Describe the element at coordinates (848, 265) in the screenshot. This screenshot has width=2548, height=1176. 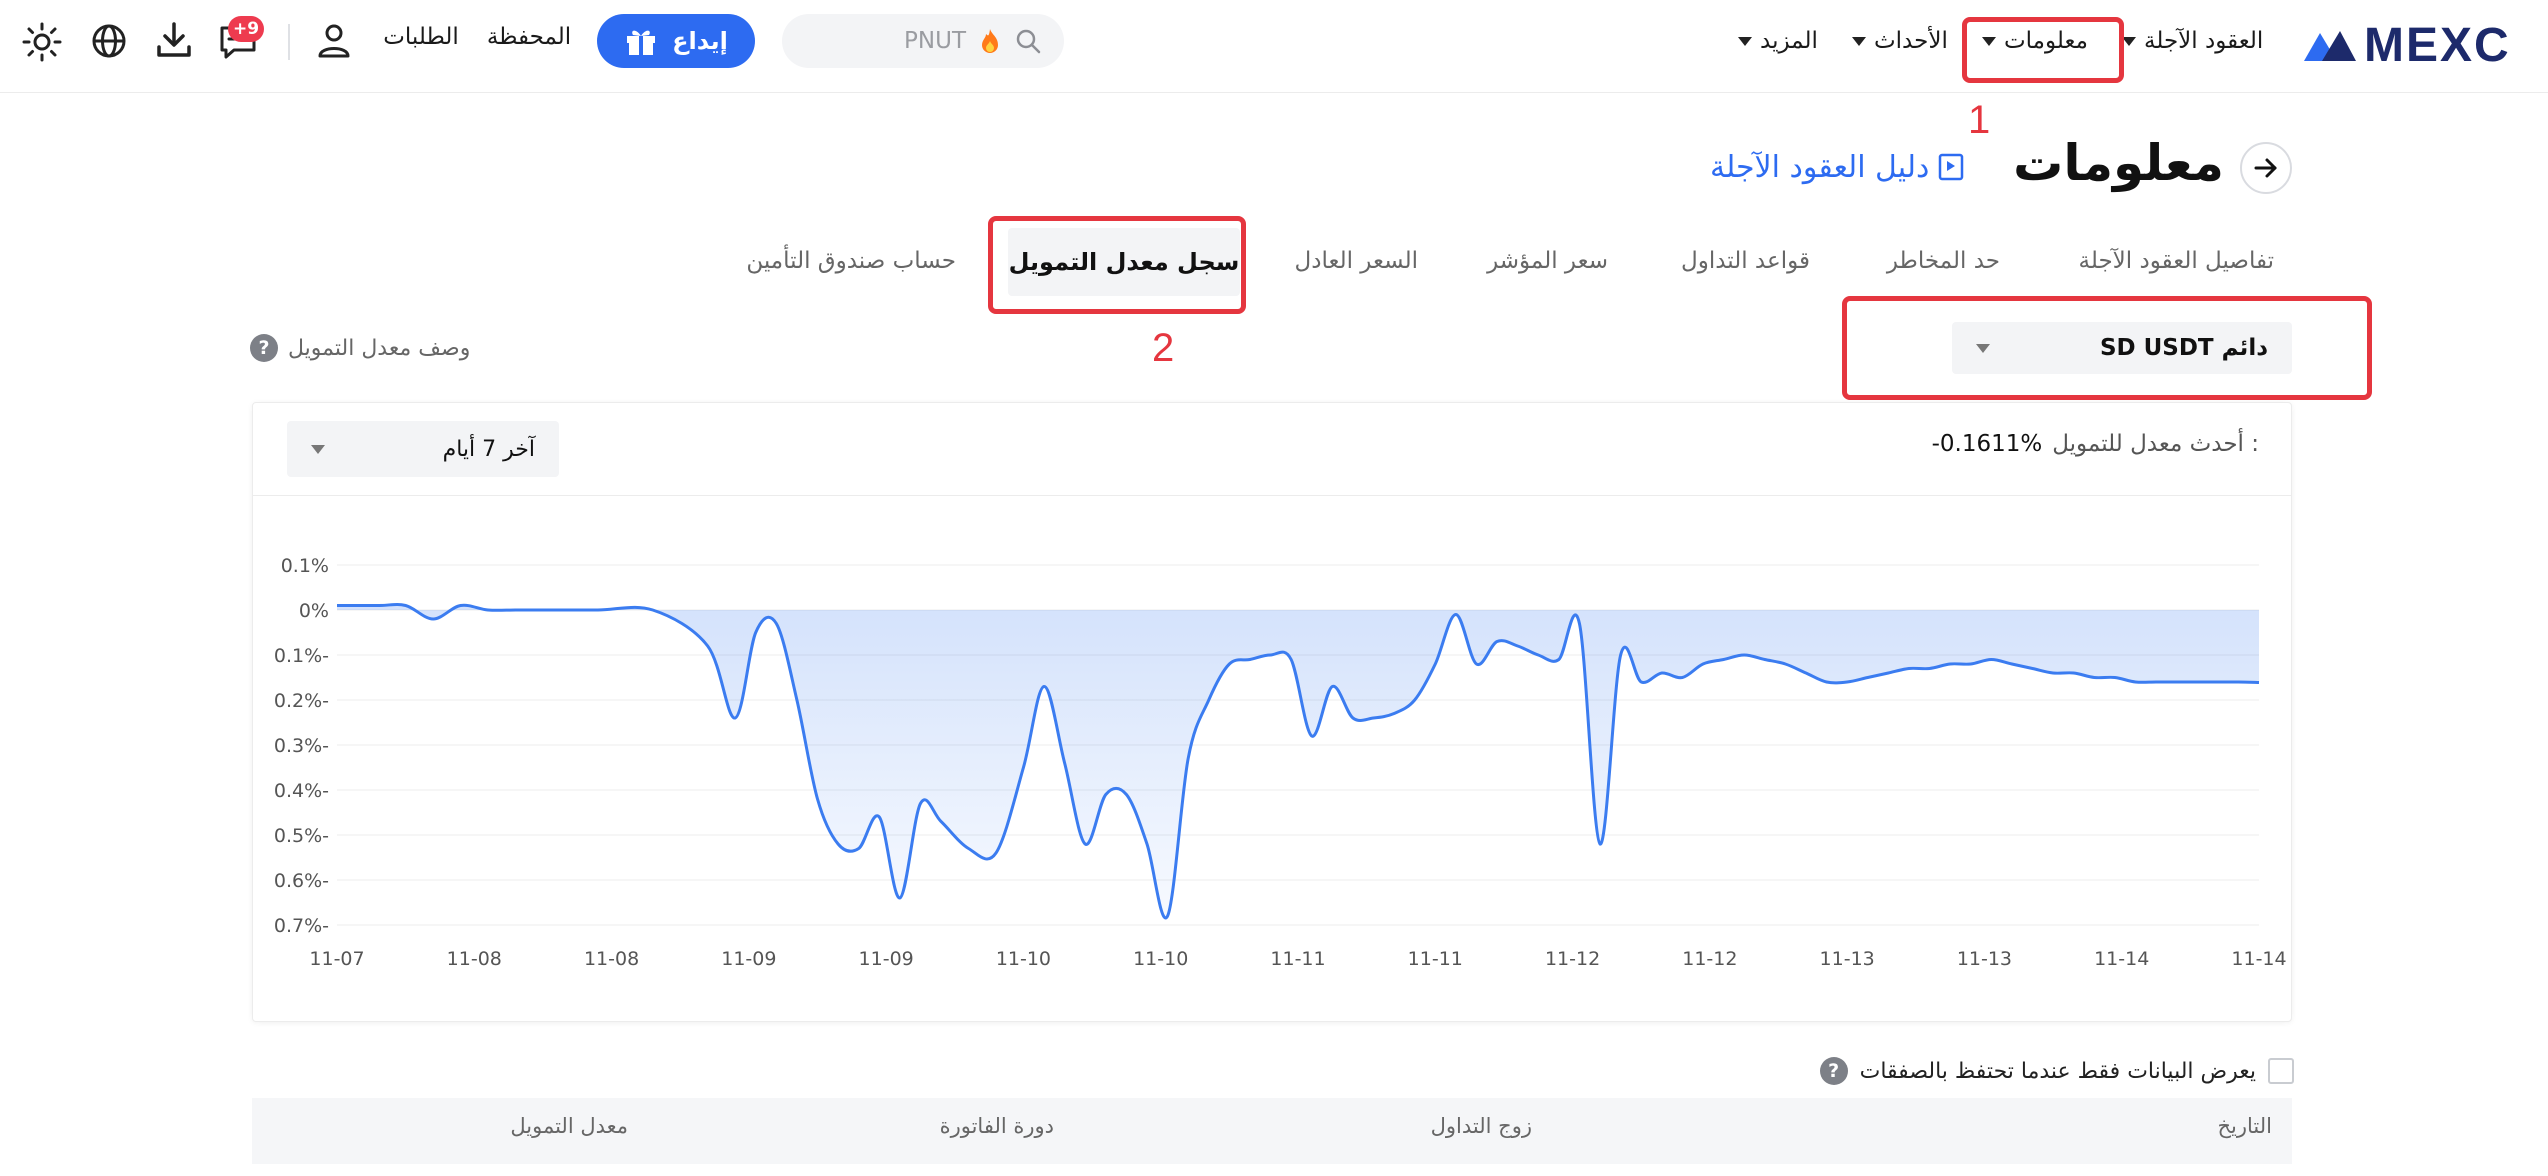
I see `tab-insurance-fund: حساب صندوق التأمين` at that location.